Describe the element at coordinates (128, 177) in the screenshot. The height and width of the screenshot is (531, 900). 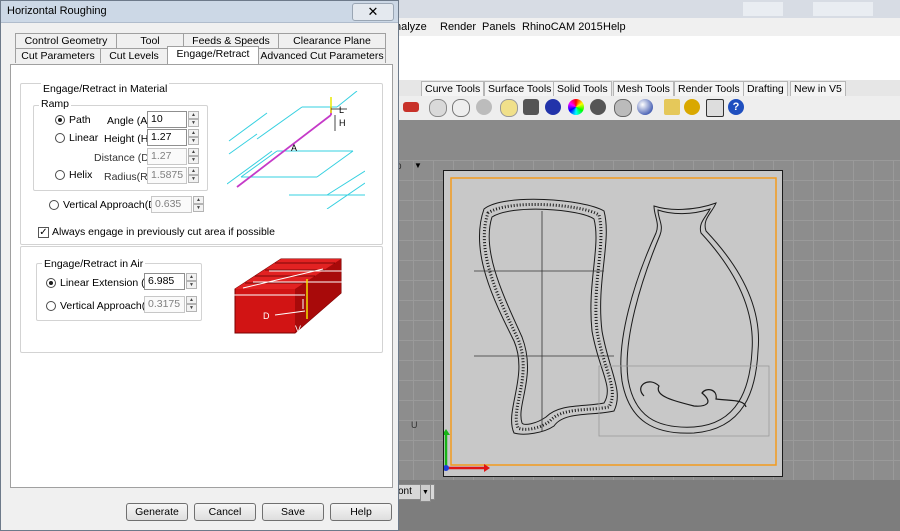
I see `radius-label: Radius(R)` at that location.